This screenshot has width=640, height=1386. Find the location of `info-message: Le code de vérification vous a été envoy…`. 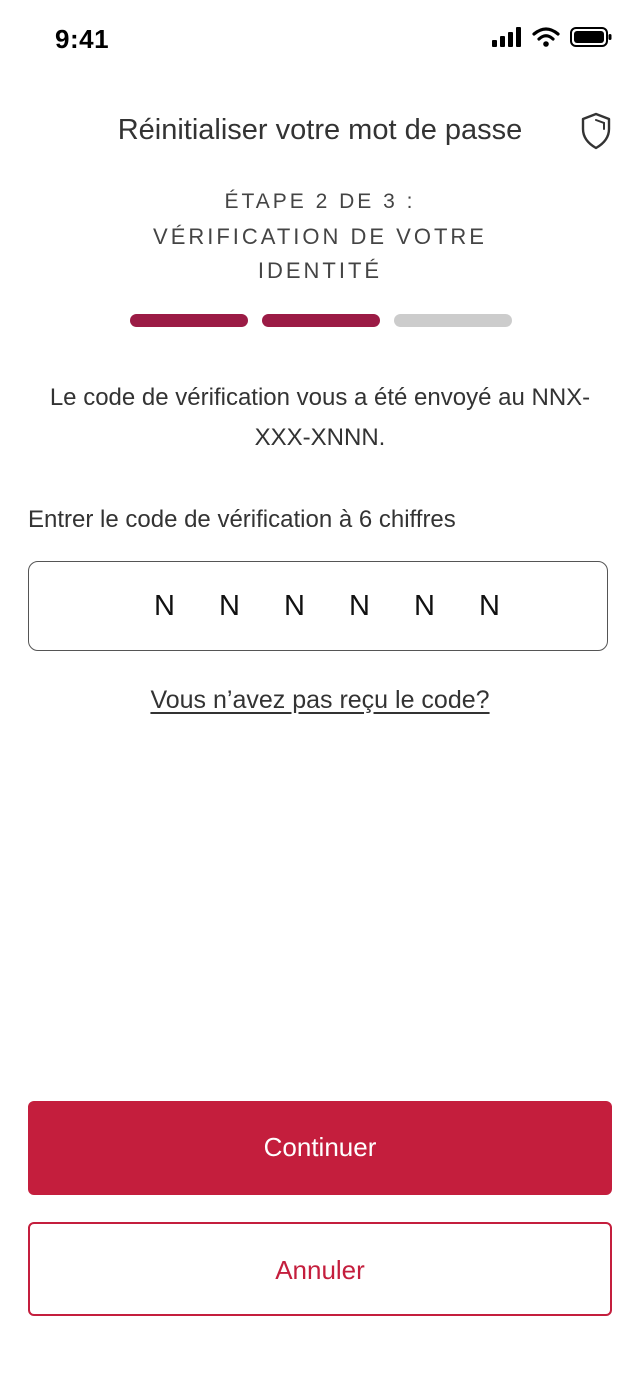

info-message: Le code de vérification vous a été envoy… is located at coordinates (320, 417).